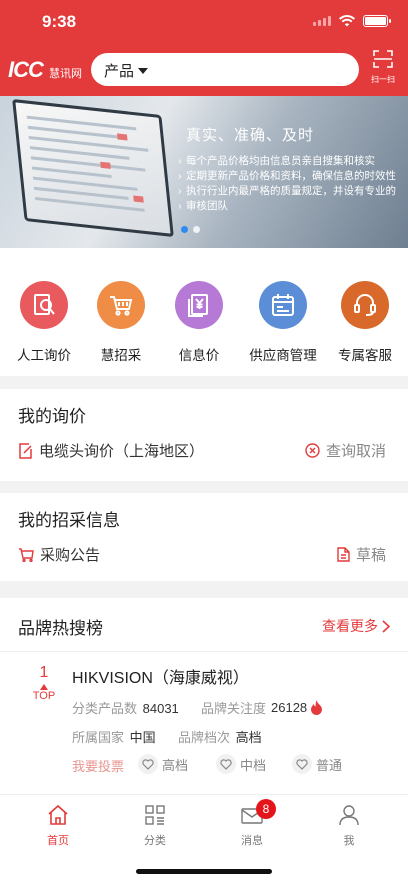 The height and width of the screenshot is (883, 408). I want to click on inquiry-item-label: 电缆头询价（上海地区）, so click(122, 451).